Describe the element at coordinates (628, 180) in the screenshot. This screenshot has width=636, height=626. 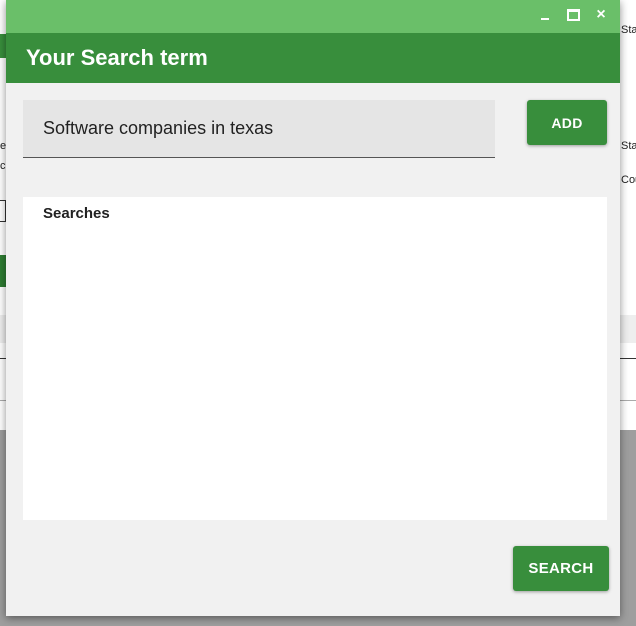
I see `background-text: Cou` at that location.